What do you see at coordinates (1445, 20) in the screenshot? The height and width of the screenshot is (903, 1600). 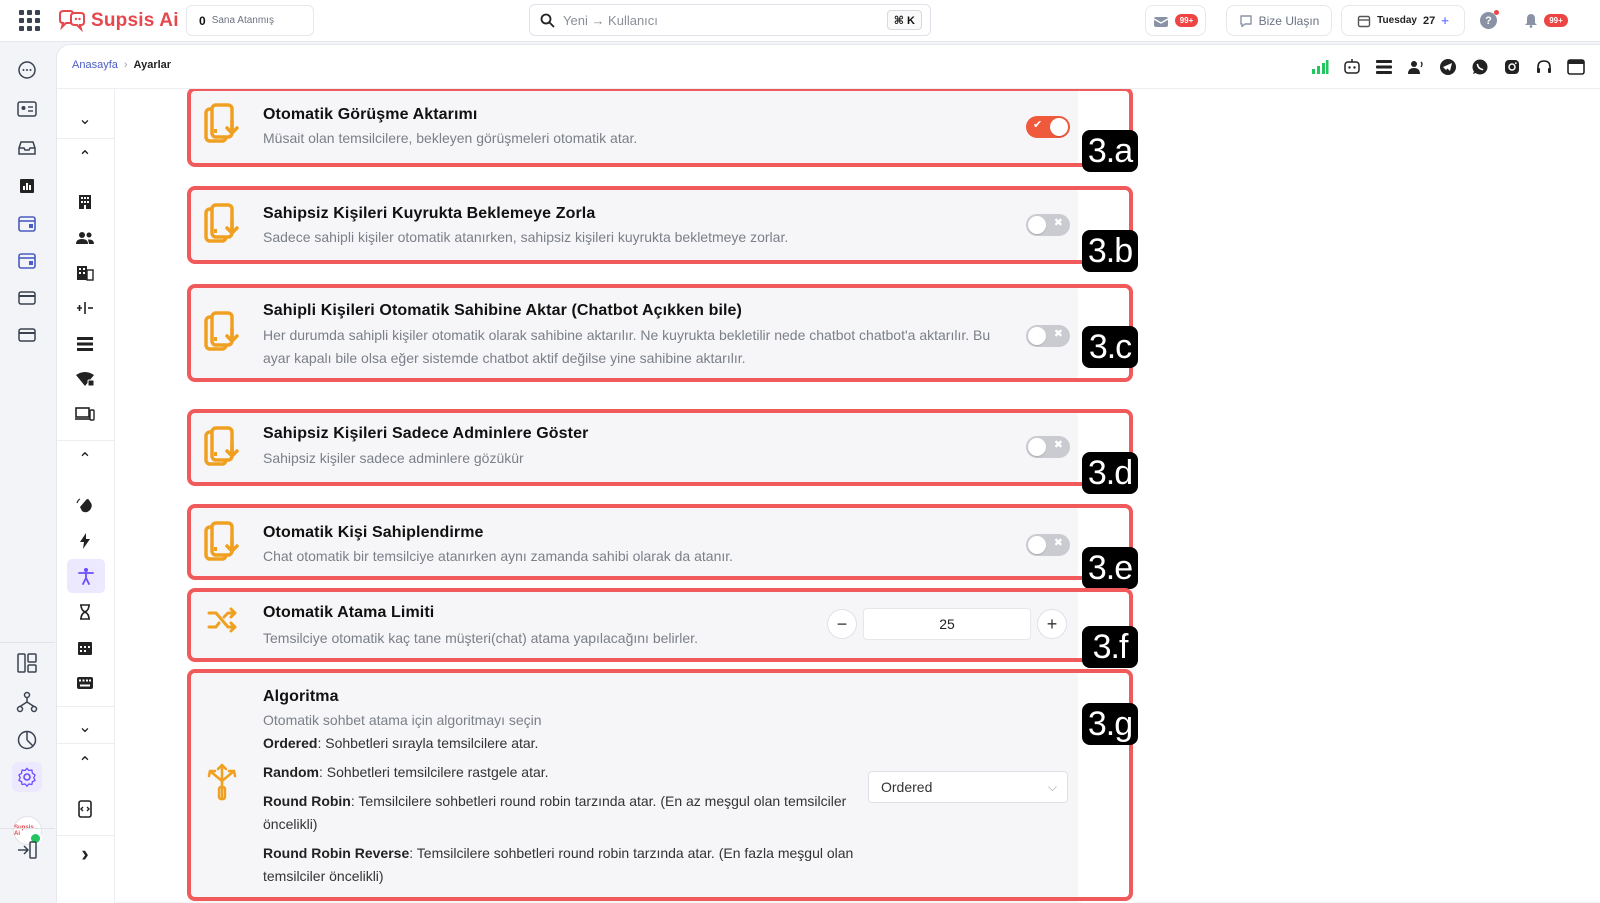 I see `add-event-icon: +` at bounding box center [1445, 20].